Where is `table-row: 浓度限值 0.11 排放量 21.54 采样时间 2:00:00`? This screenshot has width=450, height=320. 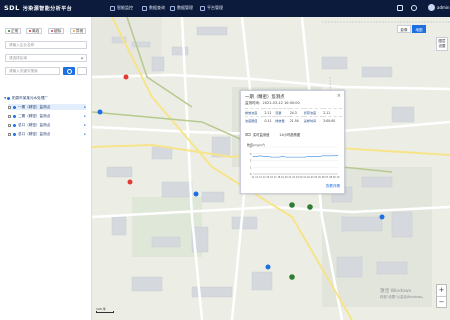 table-row: 浓度限值 0.11 排放量 21.54 采样时间 2:00:00 is located at coordinates (293, 120).